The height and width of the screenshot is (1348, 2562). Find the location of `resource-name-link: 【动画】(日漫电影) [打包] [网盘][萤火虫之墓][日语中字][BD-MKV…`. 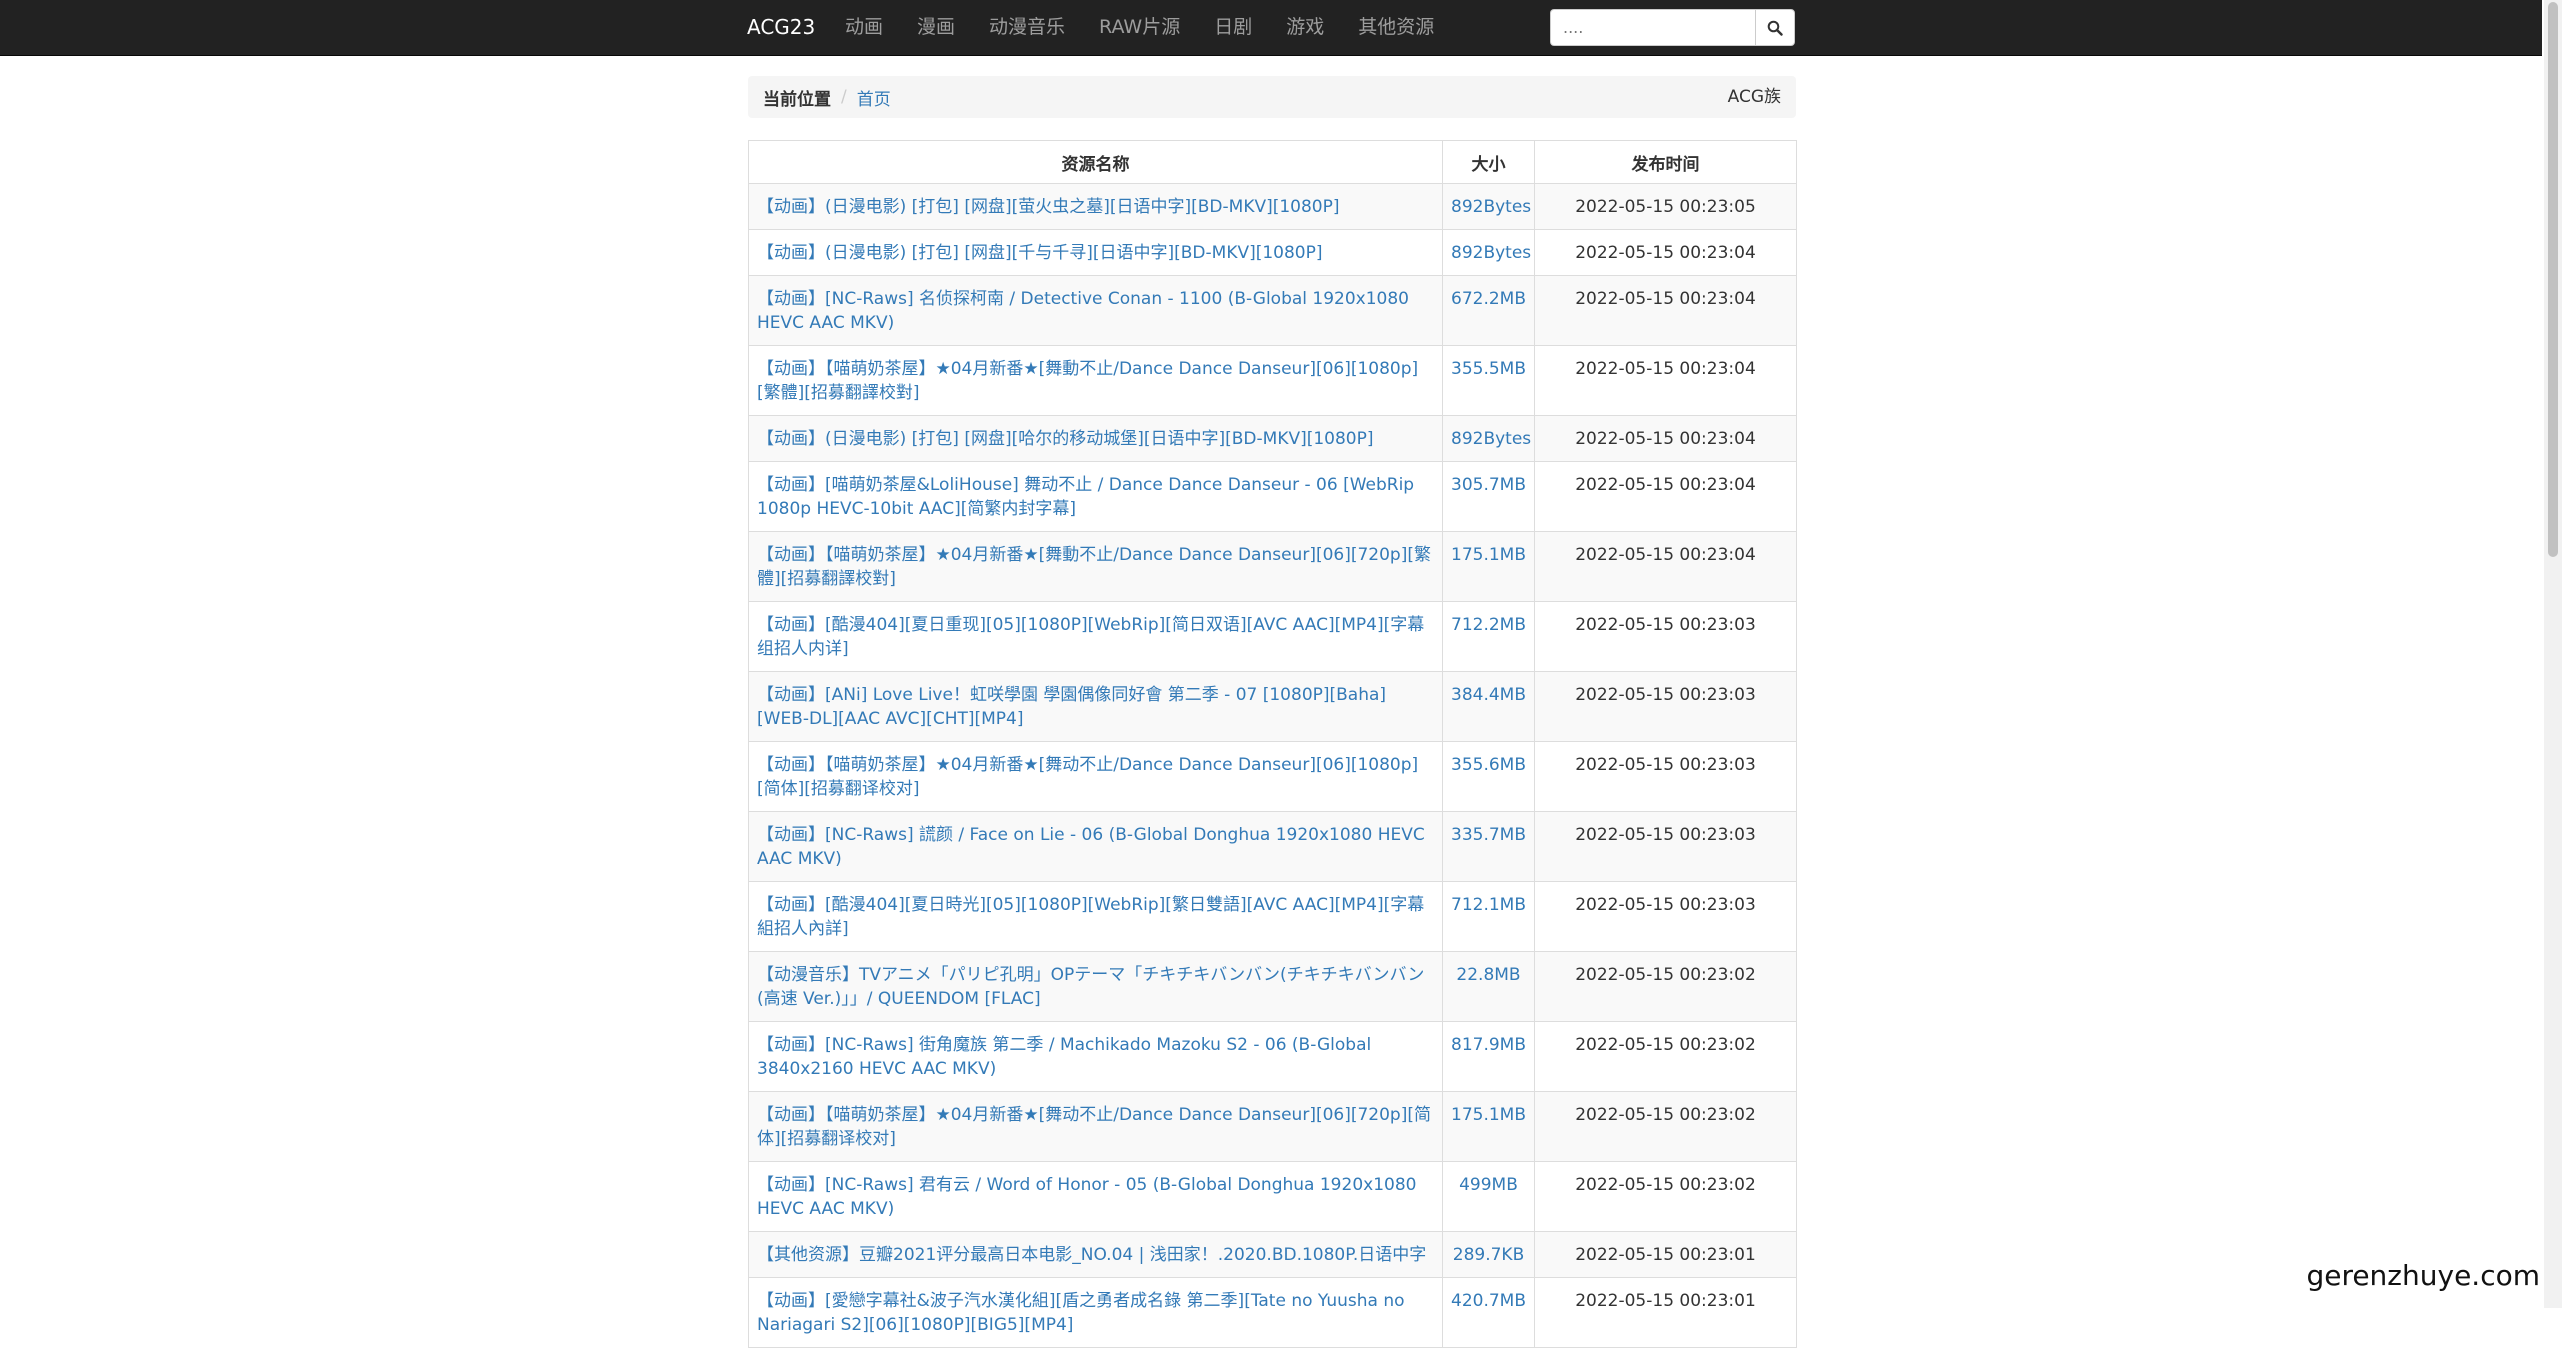

resource-name-link: 【动画】(日漫电影) [打包] [网盘][萤火虫之墓][日语中字][BD-MKV… is located at coordinates (1048, 207).